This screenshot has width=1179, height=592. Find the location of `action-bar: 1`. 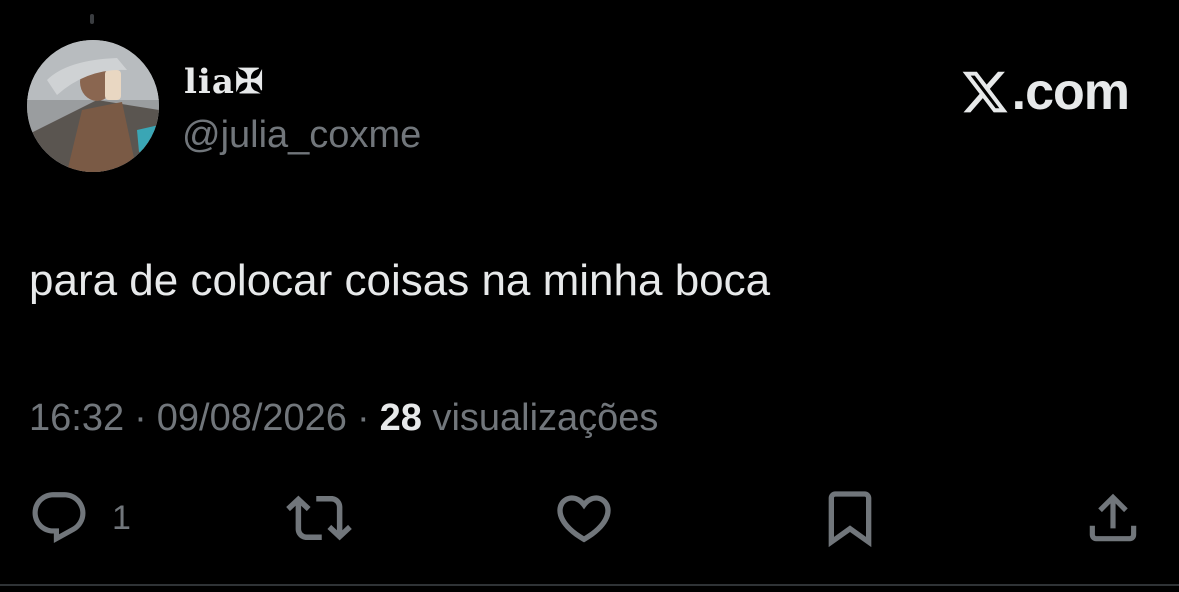

action-bar: 1 is located at coordinates (589, 518).